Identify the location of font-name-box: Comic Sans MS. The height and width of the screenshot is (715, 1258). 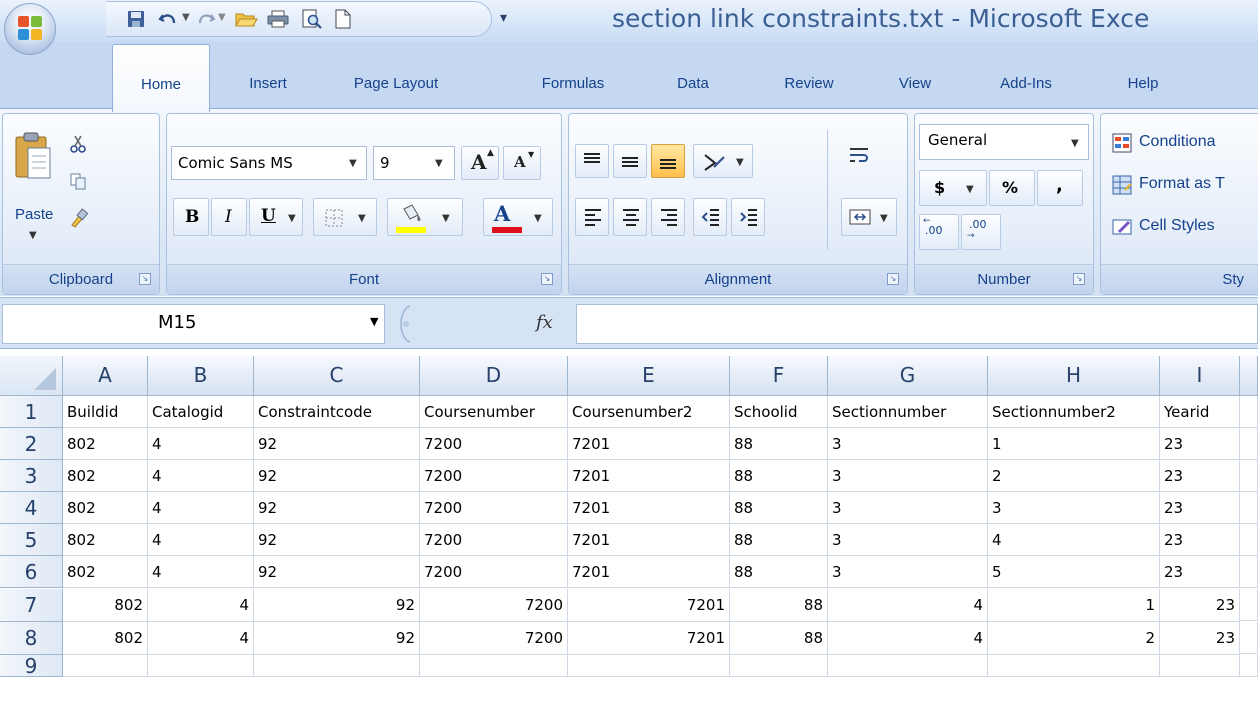
(269, 163).